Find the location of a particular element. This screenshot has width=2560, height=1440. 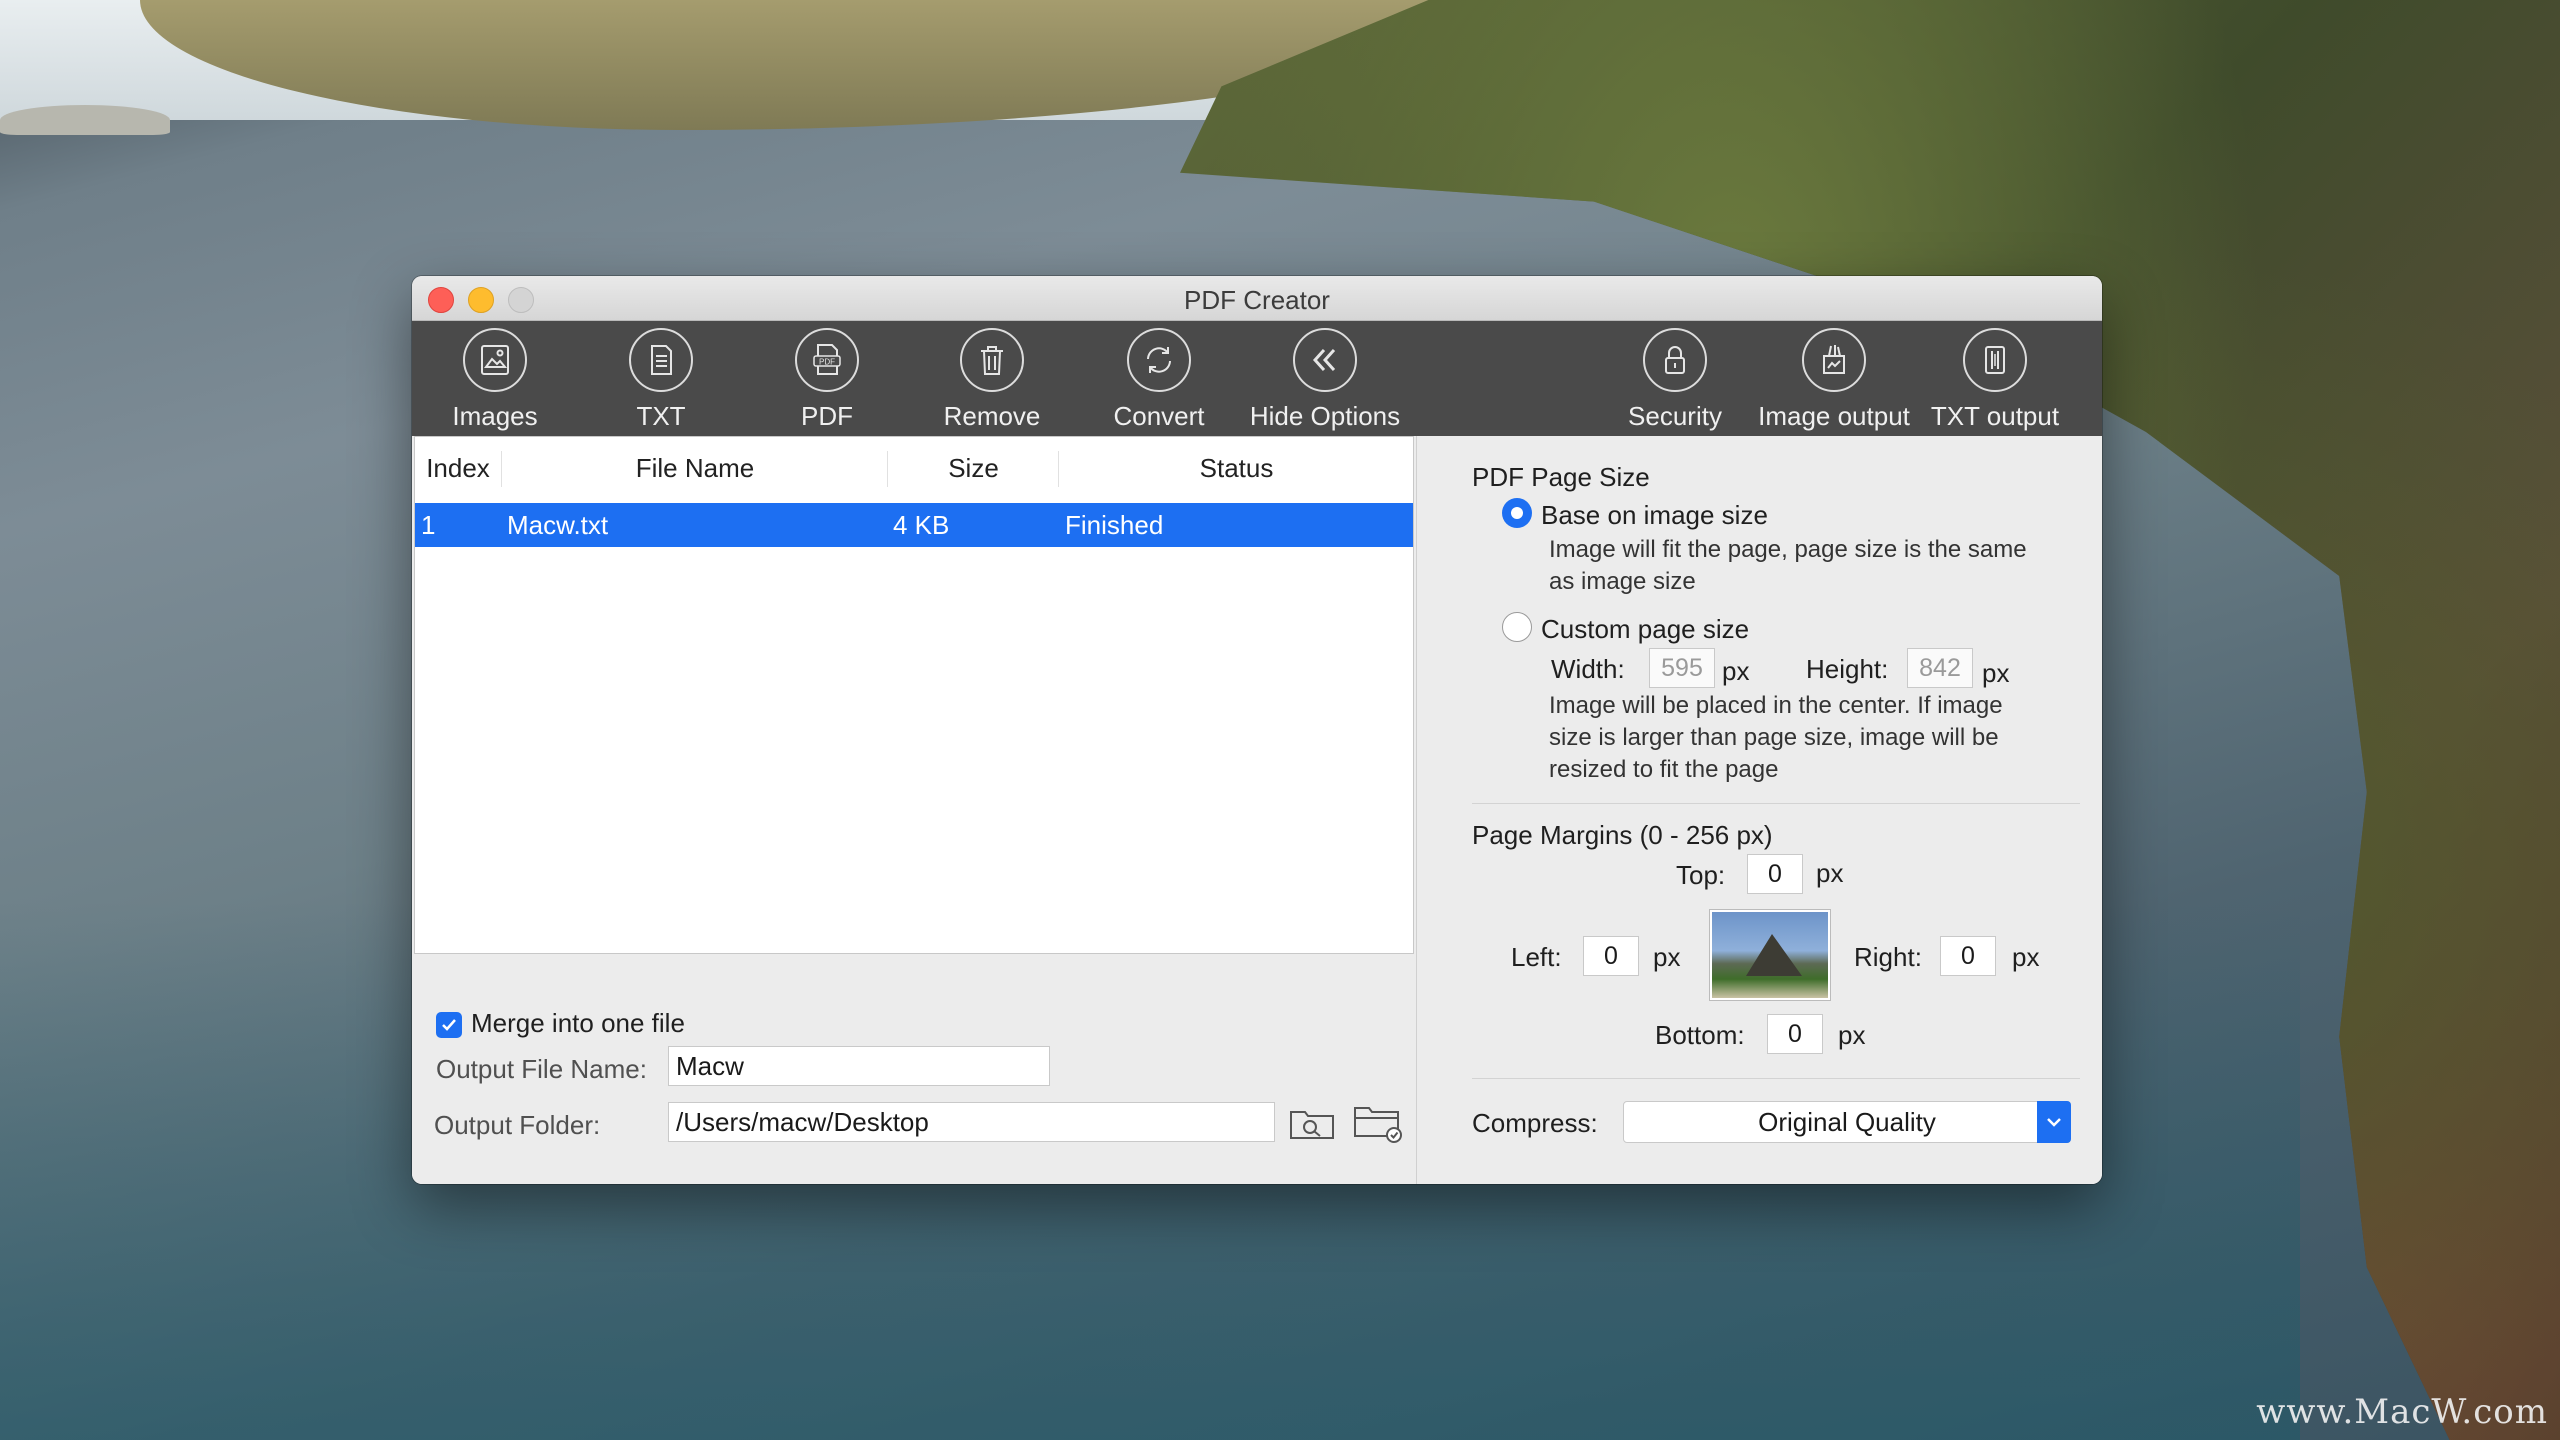

txt-output-label: TXT output is located at coordinates (1995, 416).